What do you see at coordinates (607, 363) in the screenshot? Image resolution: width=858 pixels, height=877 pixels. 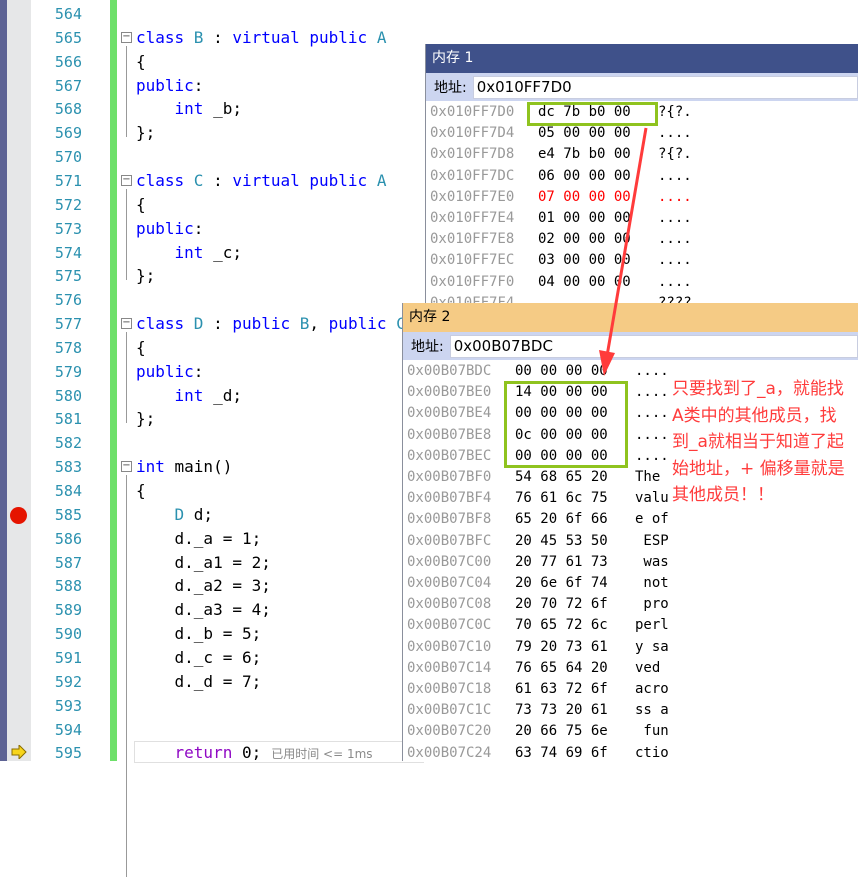 I see `annotation-arrow-head` at bounding box center [607, 363].